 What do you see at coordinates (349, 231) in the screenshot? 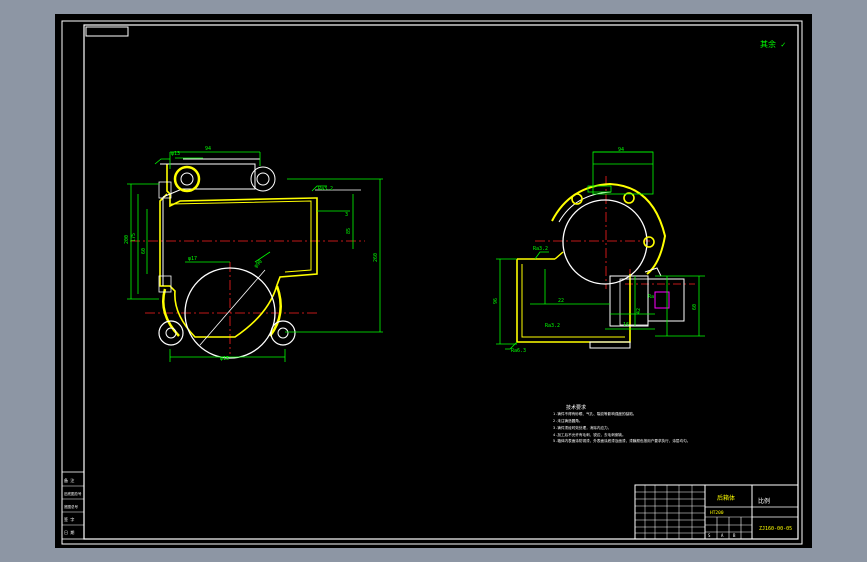
I see `svg-text: 85` at bounding box center [349, 231].